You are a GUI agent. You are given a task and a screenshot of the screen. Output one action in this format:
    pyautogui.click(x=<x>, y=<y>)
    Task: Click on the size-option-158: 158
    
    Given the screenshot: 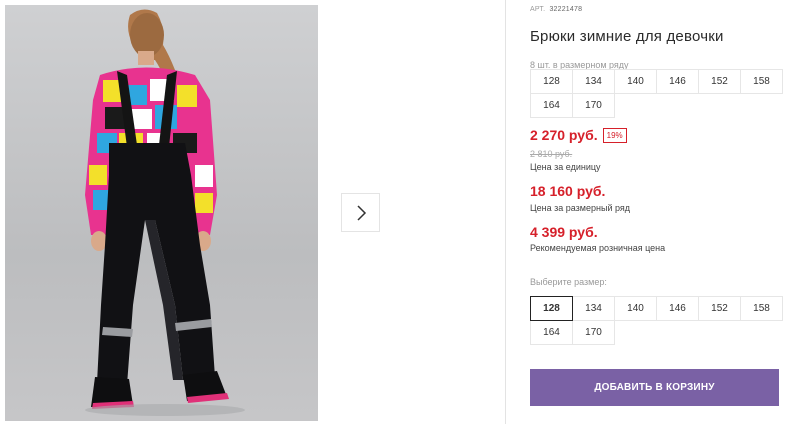 What is the action you would take?
    pyautogui.click(x=761, y=308)
    